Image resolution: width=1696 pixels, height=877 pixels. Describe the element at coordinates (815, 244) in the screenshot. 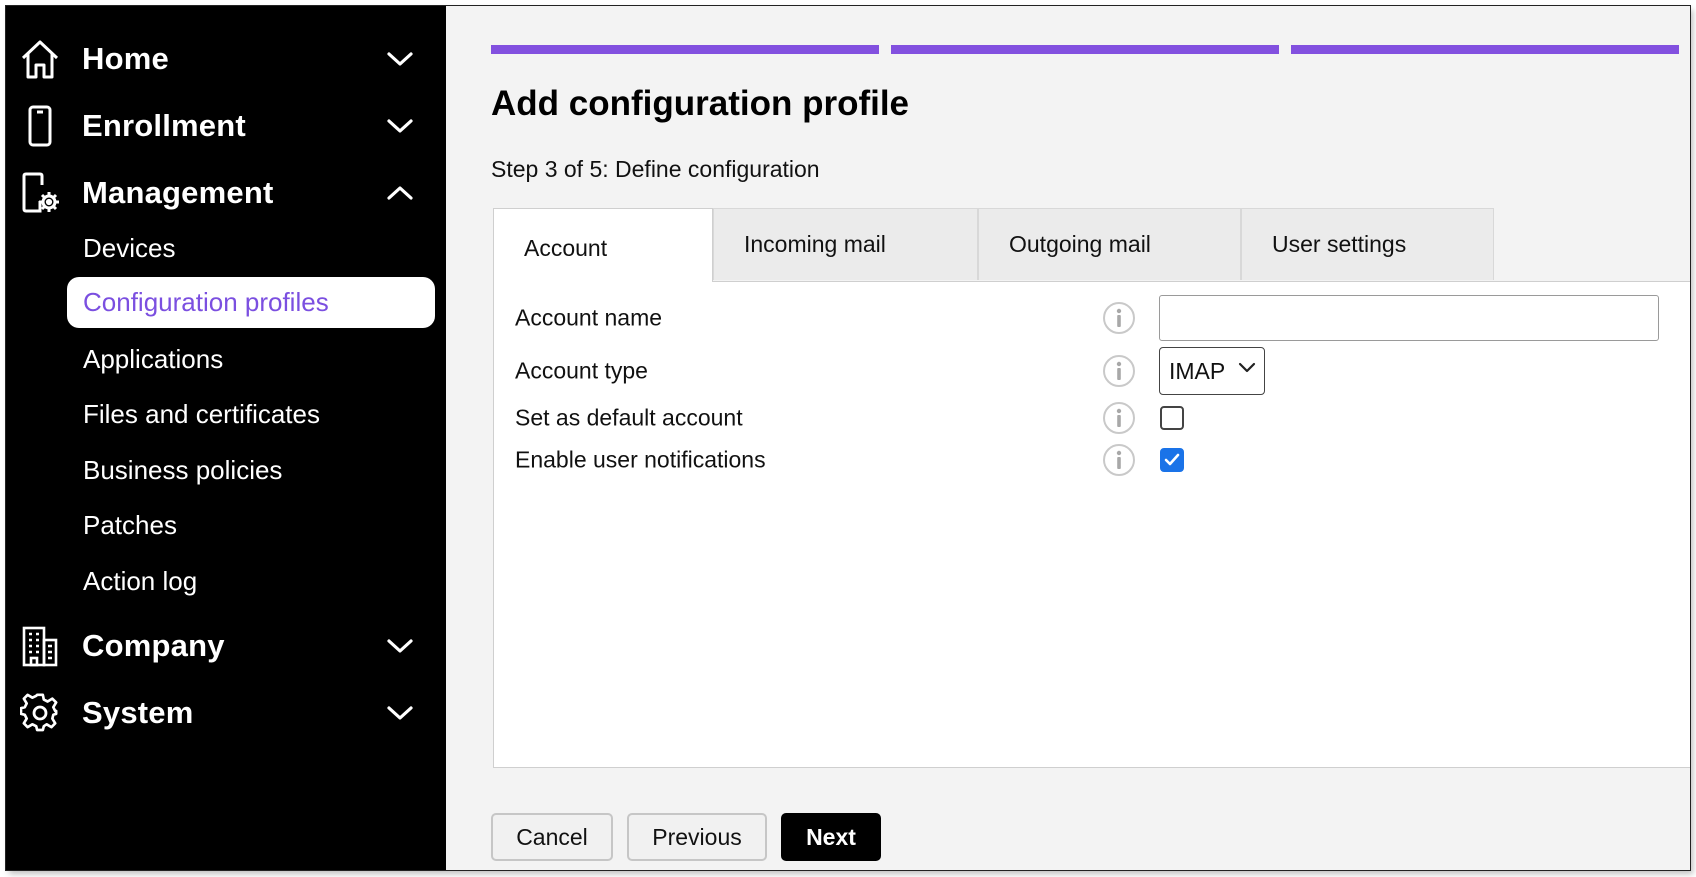

I see `tab-label: Incoming mail` at that location.